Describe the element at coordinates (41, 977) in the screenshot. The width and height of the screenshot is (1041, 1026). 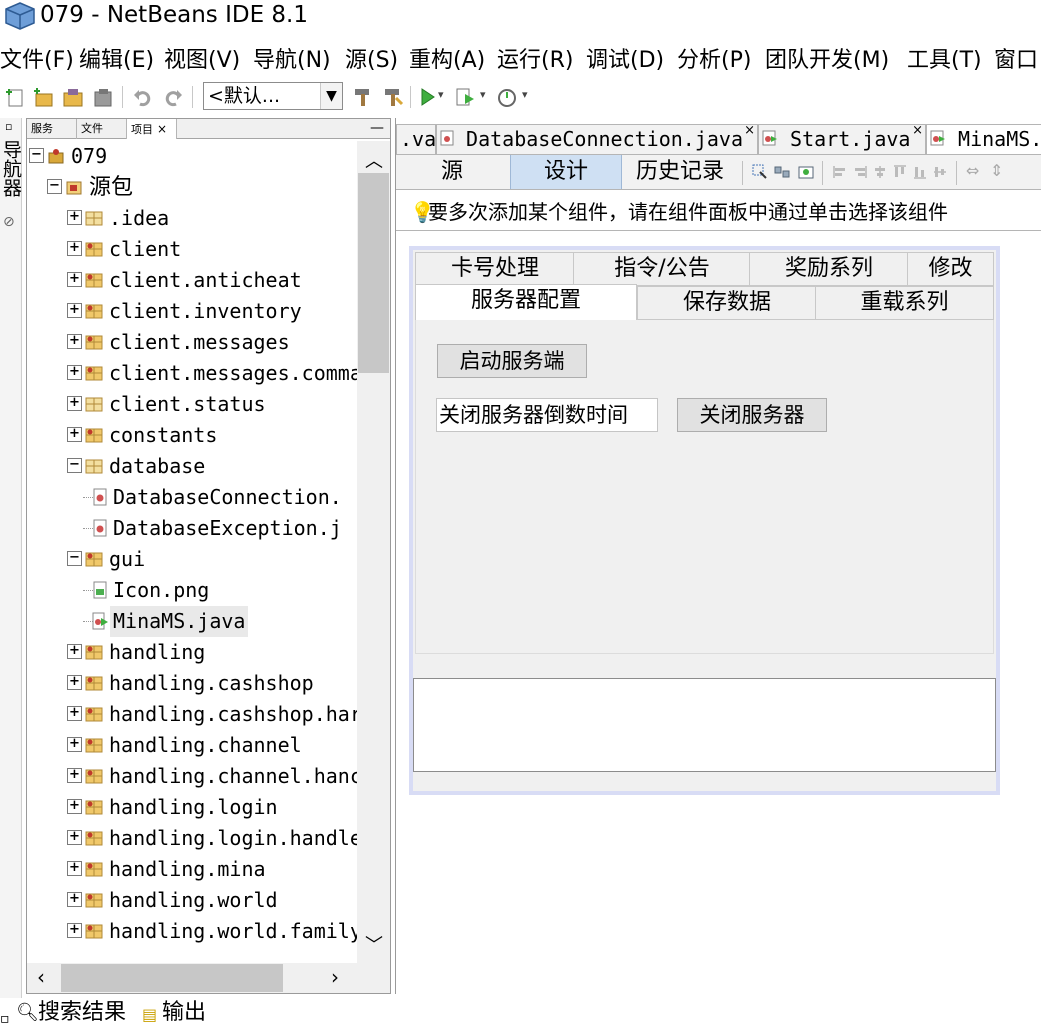
I see `scroll-left-icon: ‹` at that location.